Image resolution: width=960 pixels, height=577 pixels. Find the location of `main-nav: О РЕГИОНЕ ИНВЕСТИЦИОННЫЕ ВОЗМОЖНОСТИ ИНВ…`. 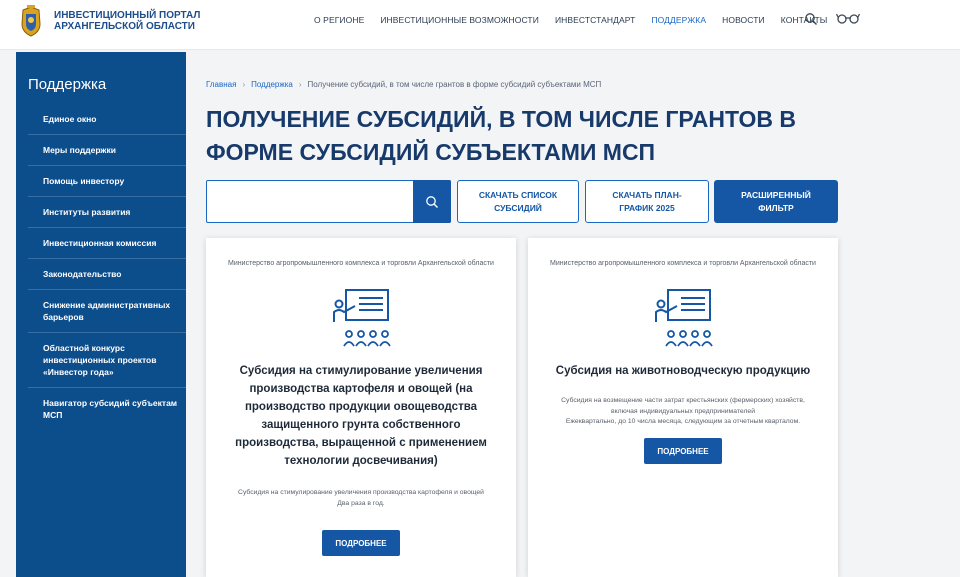

main-nav: О РЕГИОНЕ ИНВЕСТИЦИОННЫЕ ВОЗМОЖНОСТИ ИНВ… is located at coordinates (578, 20).